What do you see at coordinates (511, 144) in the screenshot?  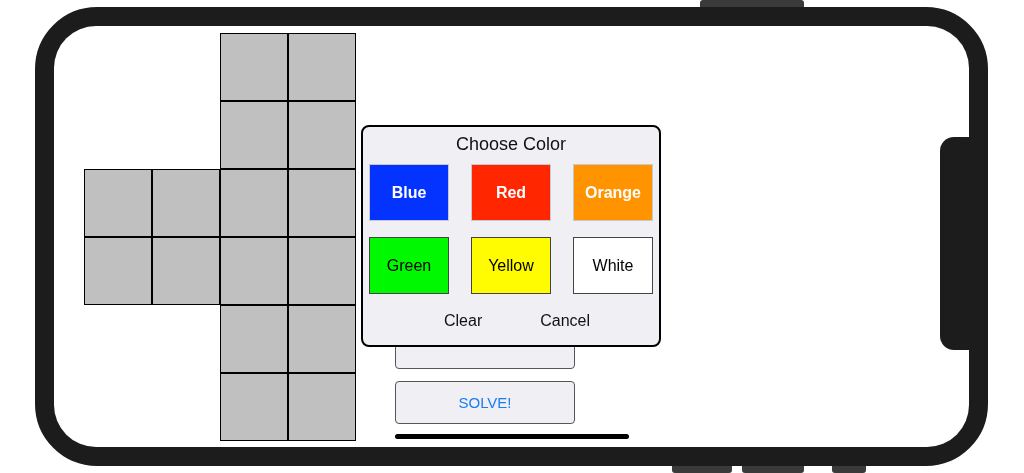 I see `dialog-title: Choose Color` at bounding box center [511, 144].